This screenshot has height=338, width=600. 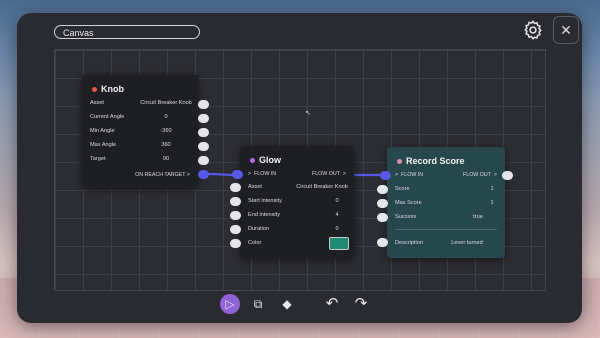 What do you see at coordinates (237, 174) in the screenshot?
I see `glow-port-flow-in` at bounding box center [237, 174].